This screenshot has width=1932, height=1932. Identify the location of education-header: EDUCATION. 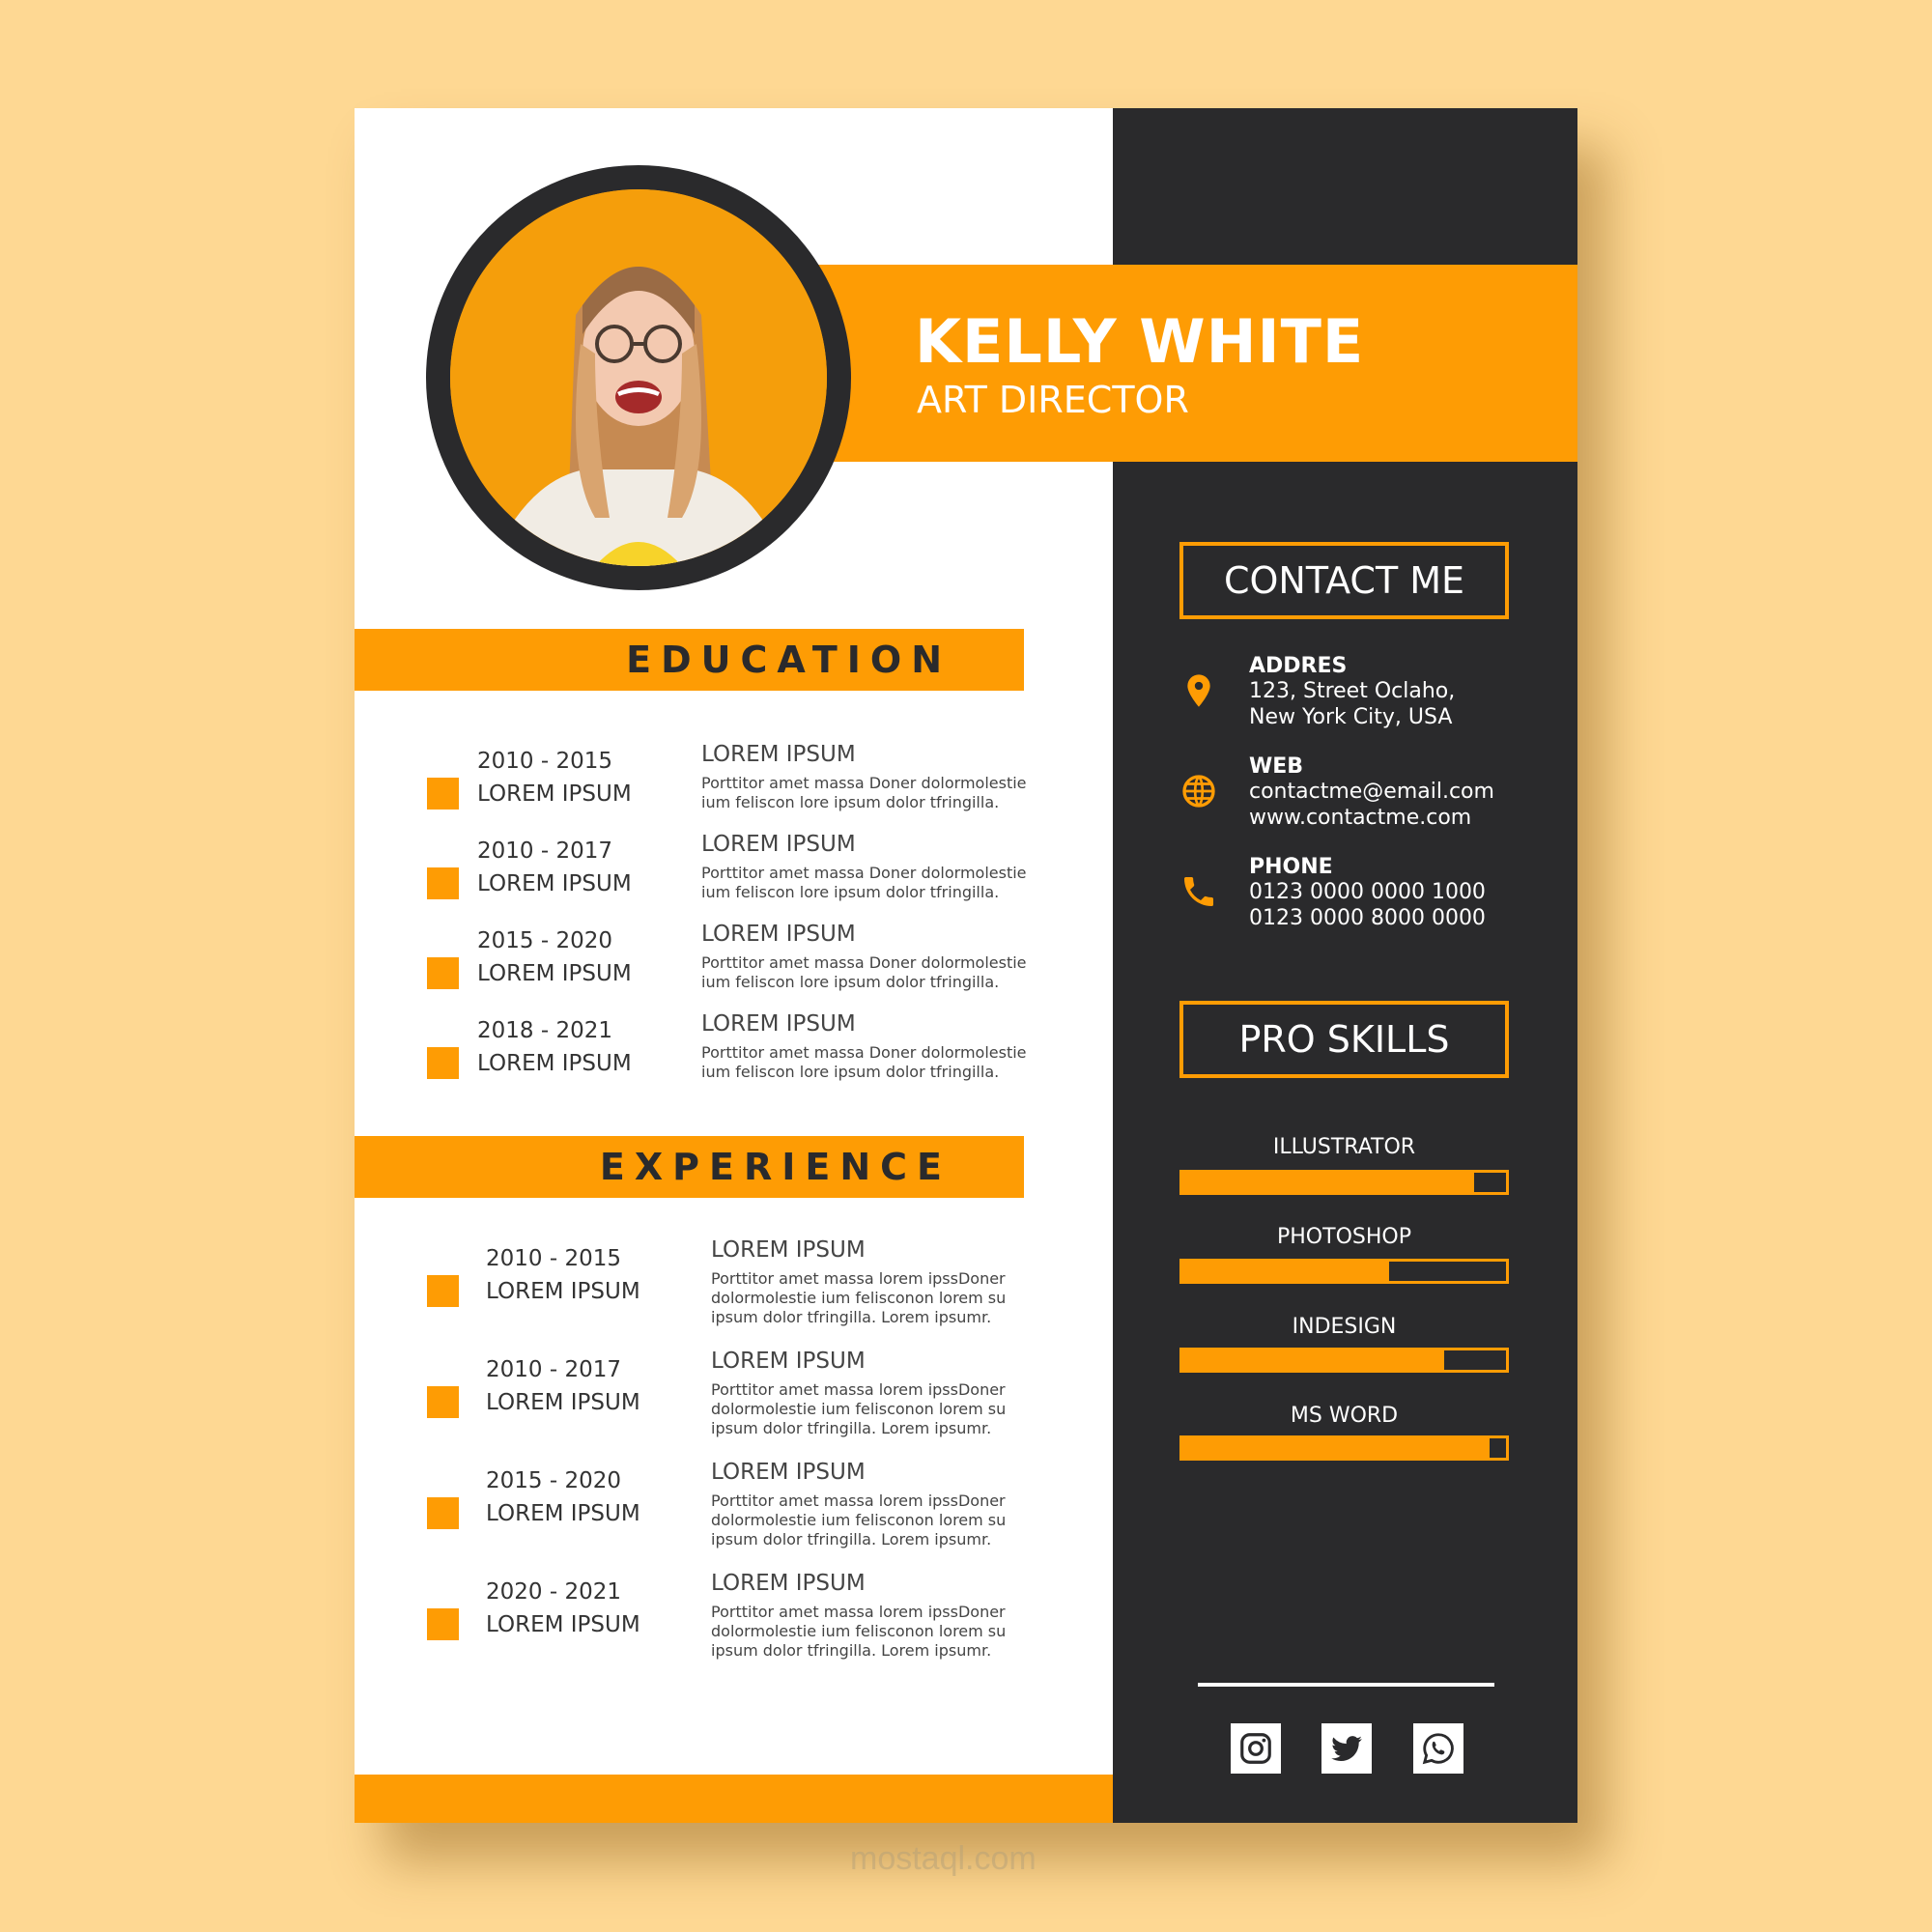
(689, 660).